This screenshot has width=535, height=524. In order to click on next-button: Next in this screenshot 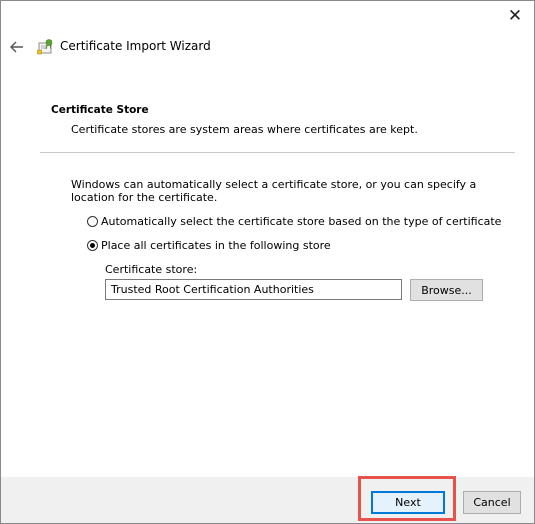, I will do `click(408, 502)`.